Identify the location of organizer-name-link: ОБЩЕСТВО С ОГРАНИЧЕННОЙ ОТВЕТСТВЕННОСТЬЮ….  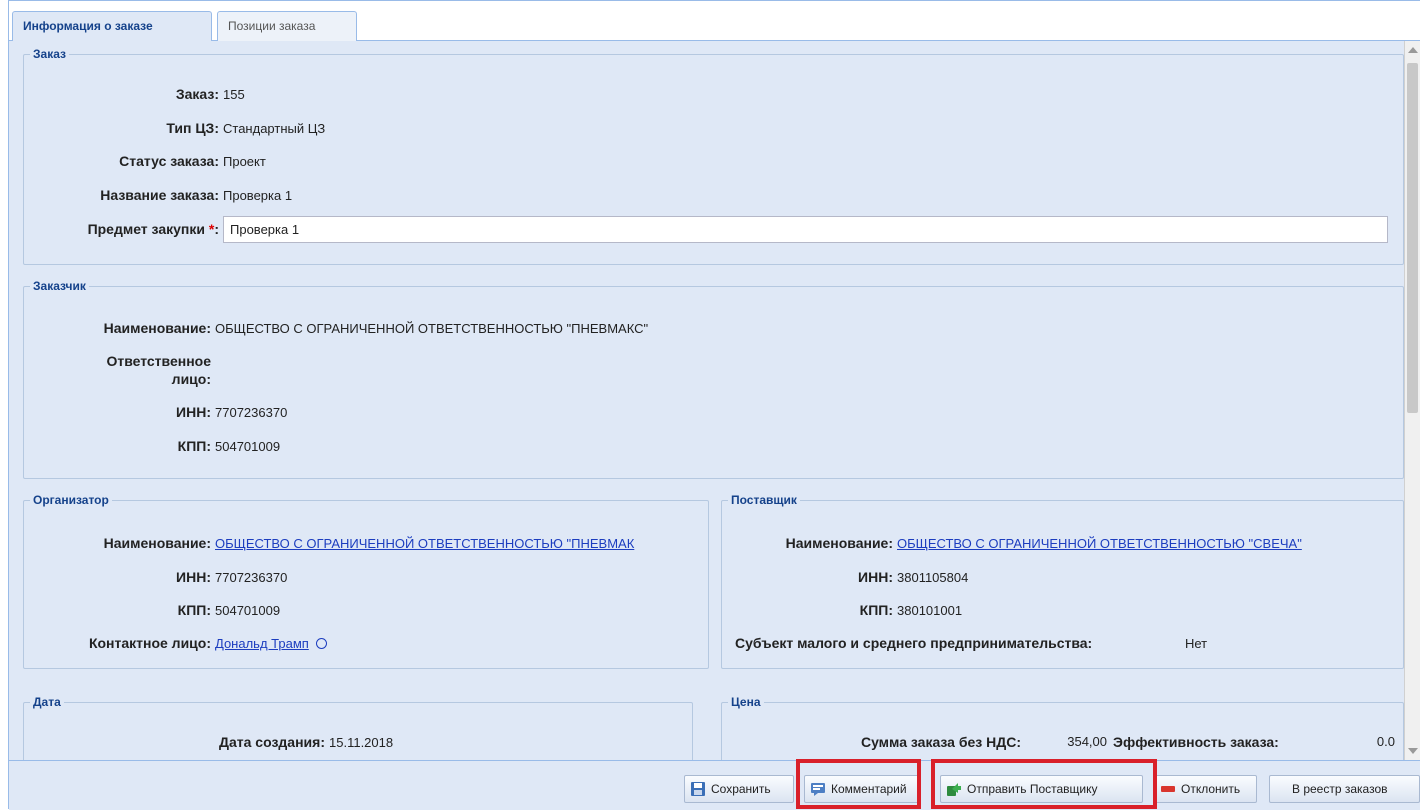
(424, 543).